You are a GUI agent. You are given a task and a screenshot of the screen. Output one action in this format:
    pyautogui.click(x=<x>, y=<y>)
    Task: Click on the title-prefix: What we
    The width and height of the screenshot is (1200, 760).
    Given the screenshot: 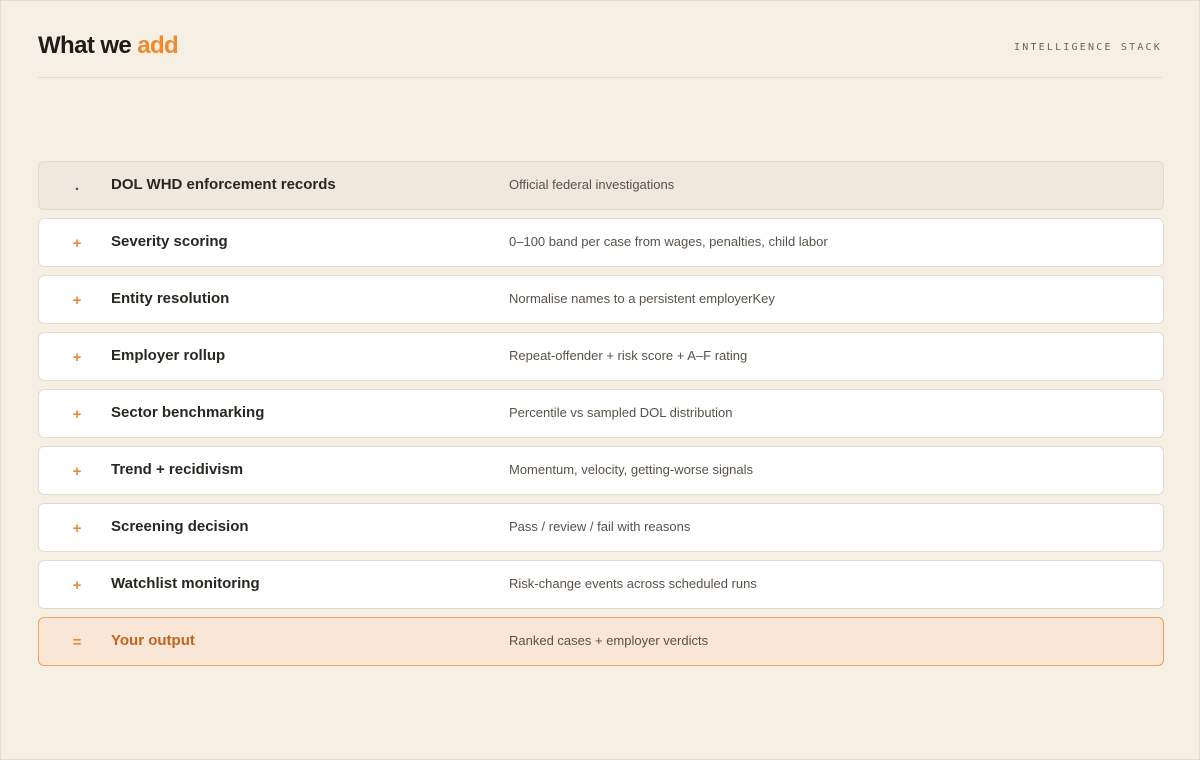 What is the action you would take?
    pyautogui.click(x=88, y=45)
    